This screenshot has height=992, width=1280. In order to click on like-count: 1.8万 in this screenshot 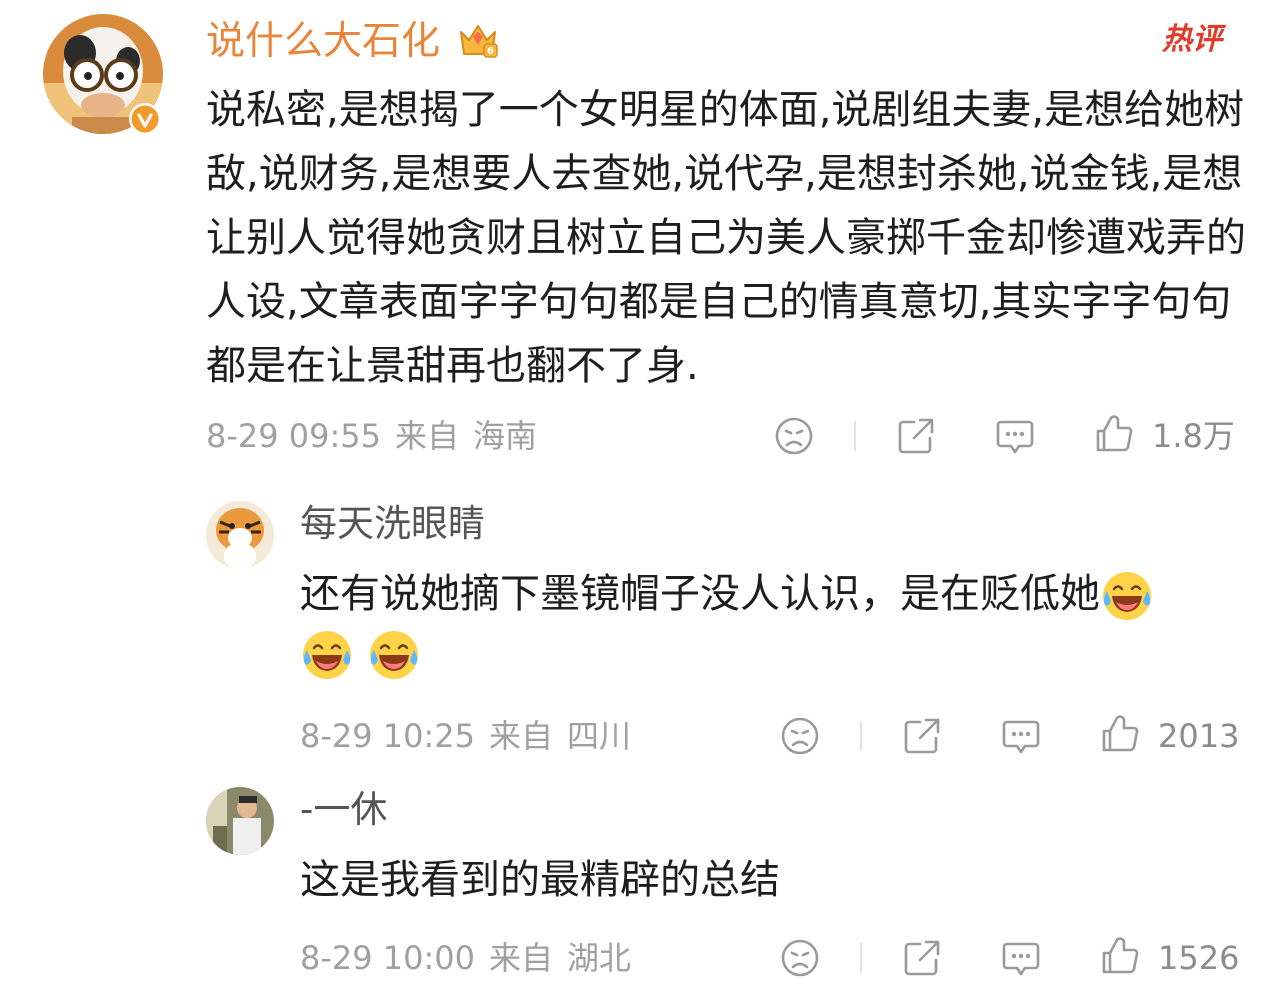, I will do `click(1193, 436)`.